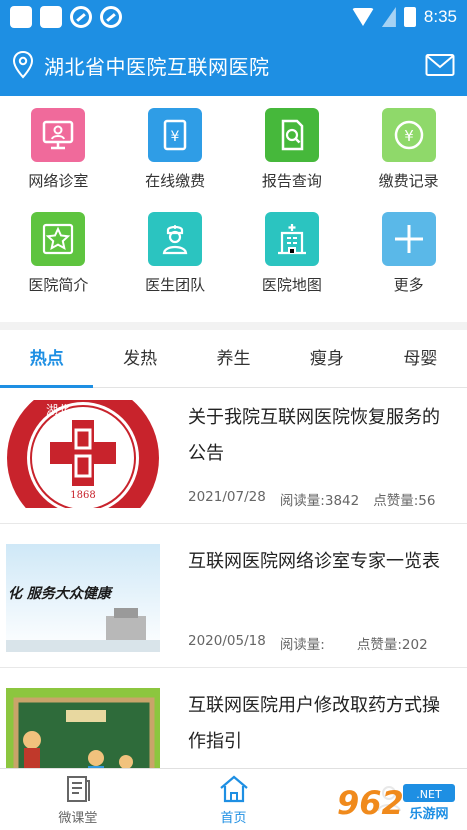 The width and height of the screenshot is (467, 830). Describe the element at coordinates (233, 818) in the screenshot. I see `nav-label: 首页` at that location.